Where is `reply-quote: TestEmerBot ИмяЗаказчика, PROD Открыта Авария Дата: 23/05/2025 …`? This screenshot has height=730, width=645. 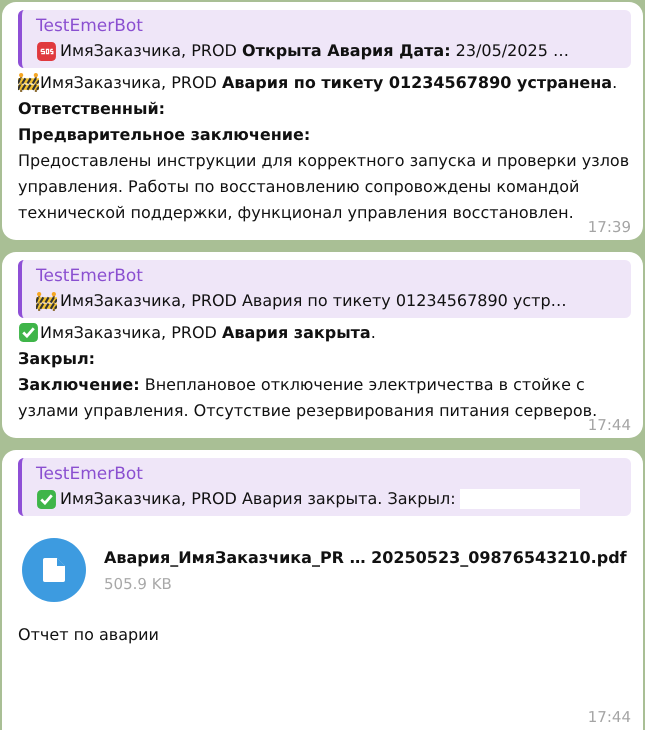 reply-quote: TestEmerBot ИмяЗаказчика, PROD Открыта Авария Дата: 23/05/2025 … is located at coordinates (324, 39).